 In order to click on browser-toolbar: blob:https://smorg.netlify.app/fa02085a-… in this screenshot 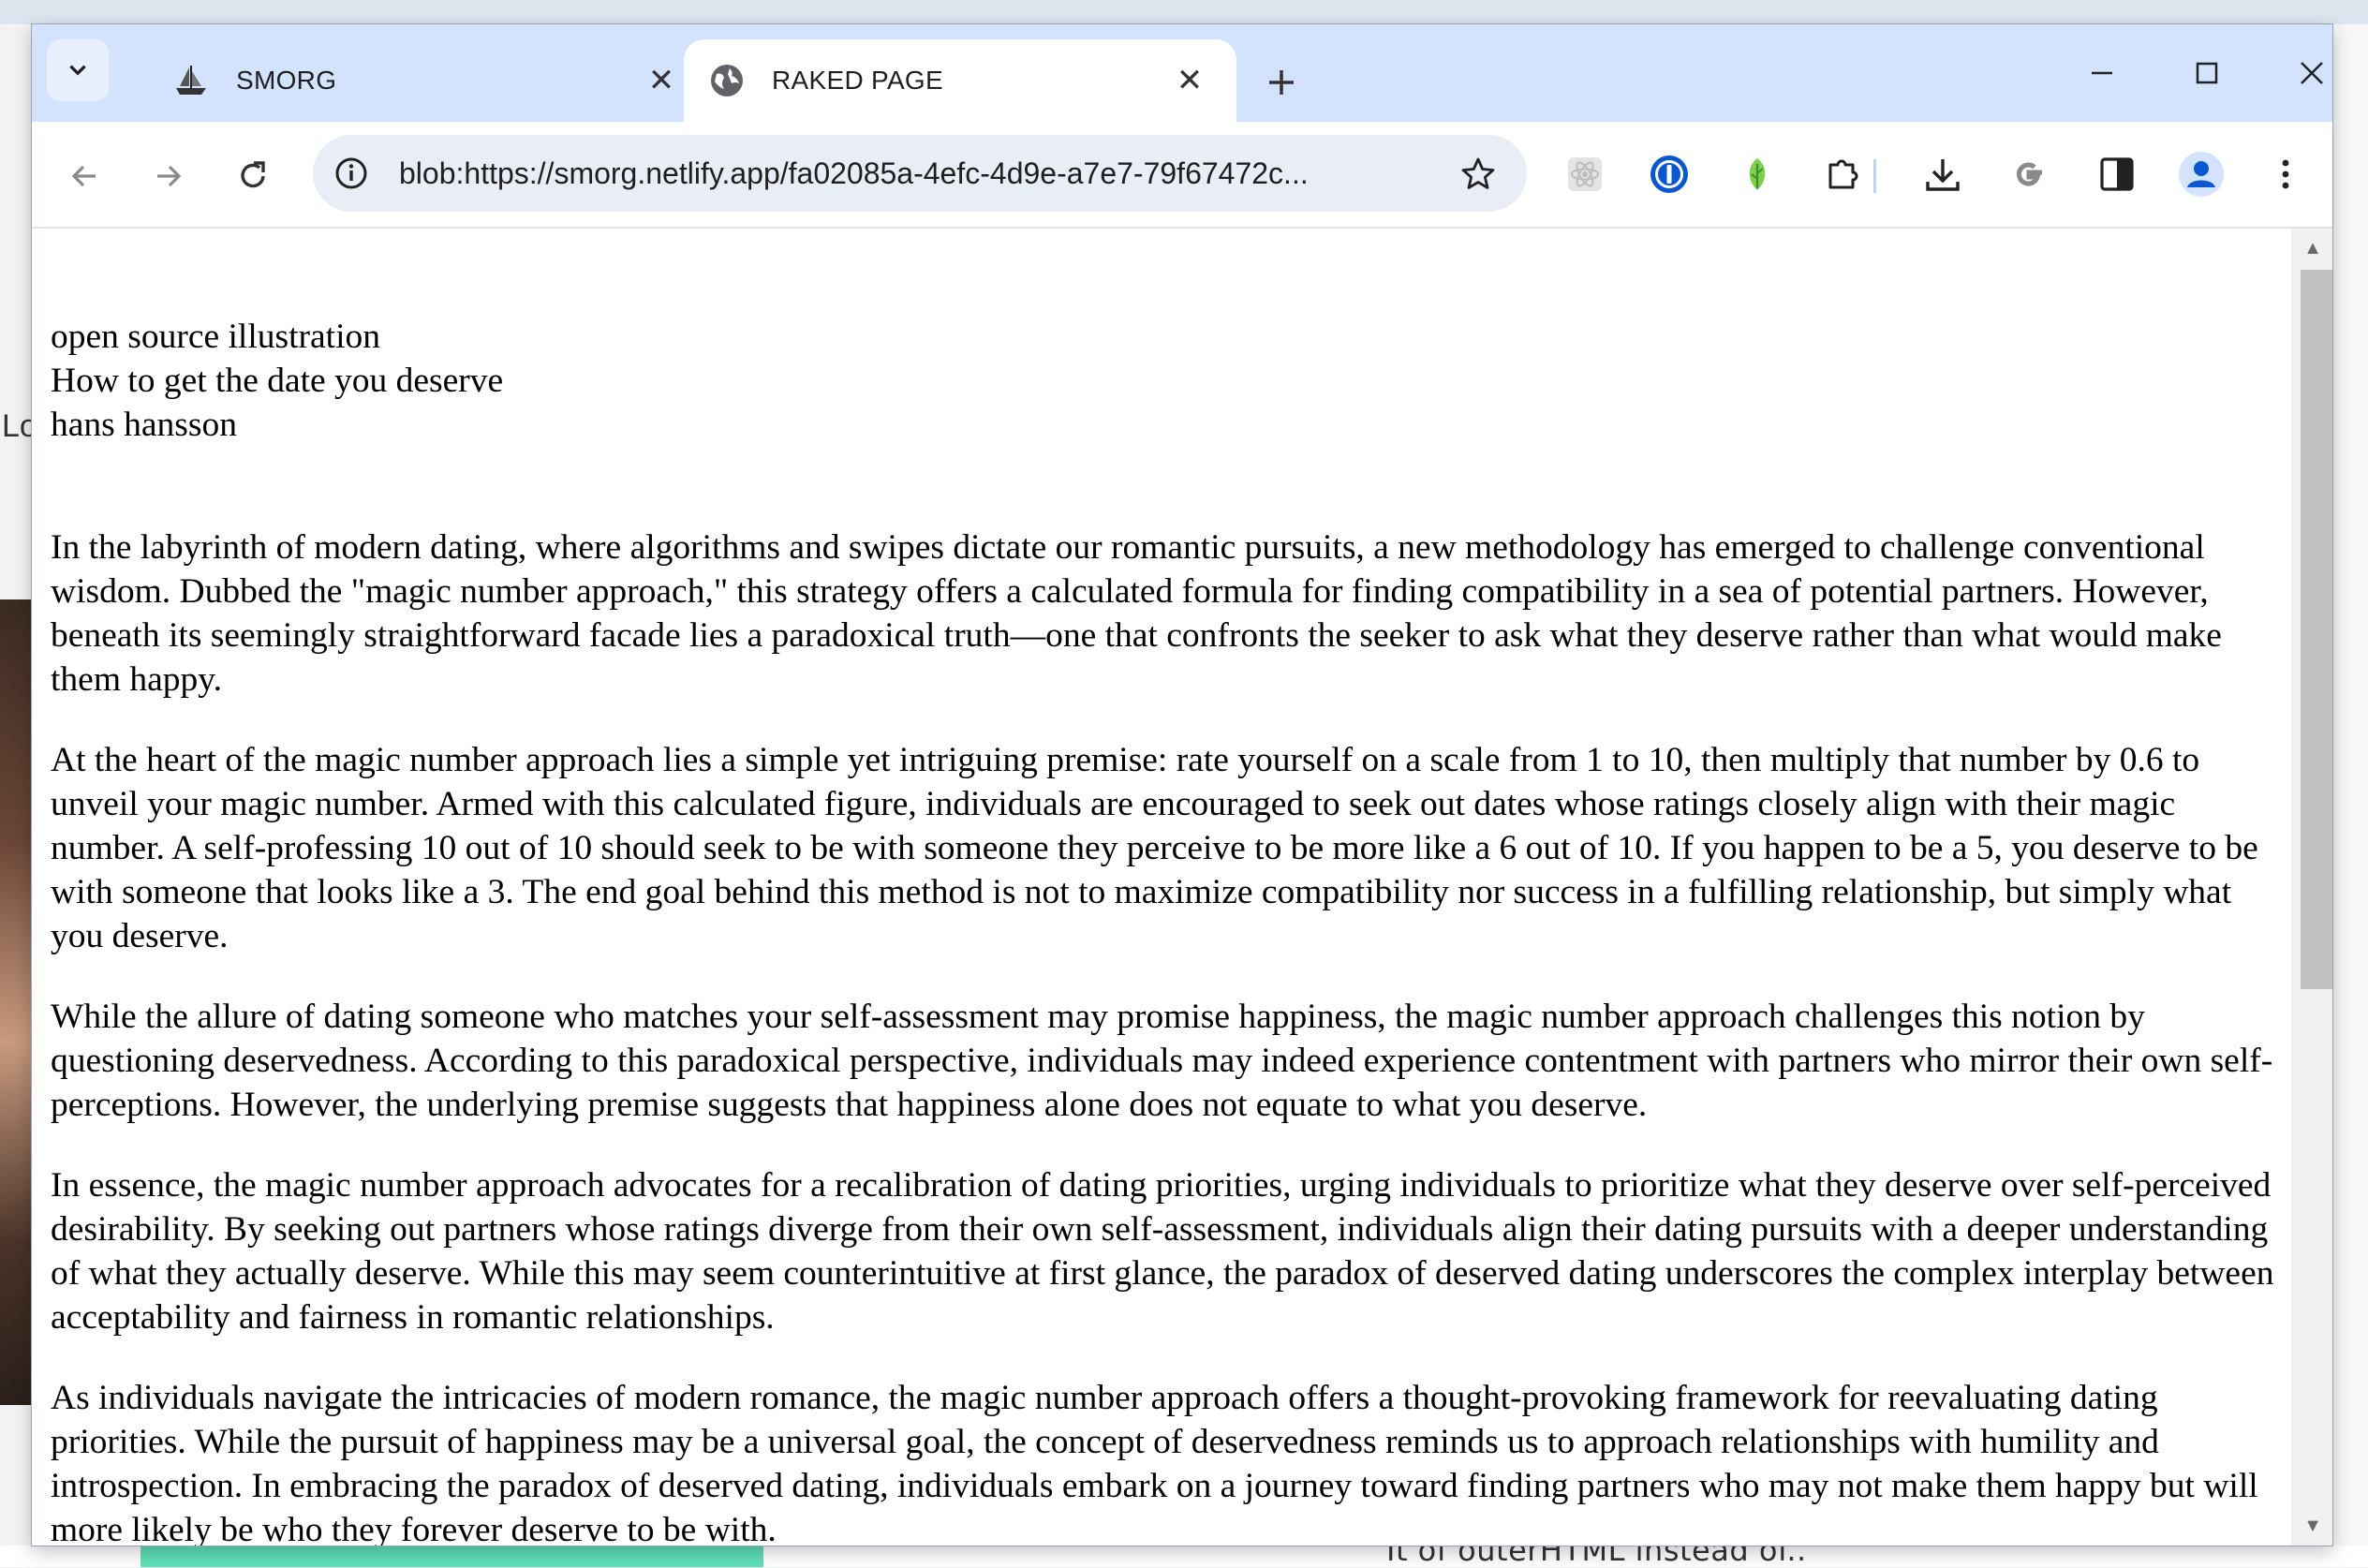, I will do `click(1182, 174)`.